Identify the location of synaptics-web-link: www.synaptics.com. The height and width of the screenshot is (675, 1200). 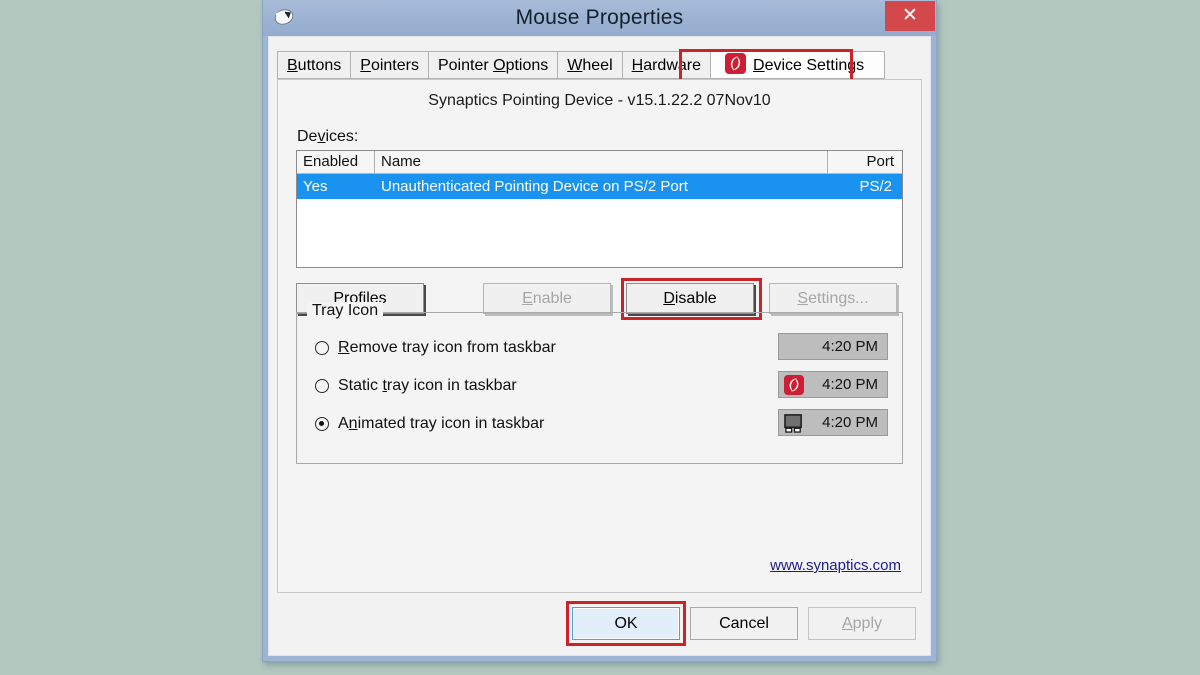
(835, 565).